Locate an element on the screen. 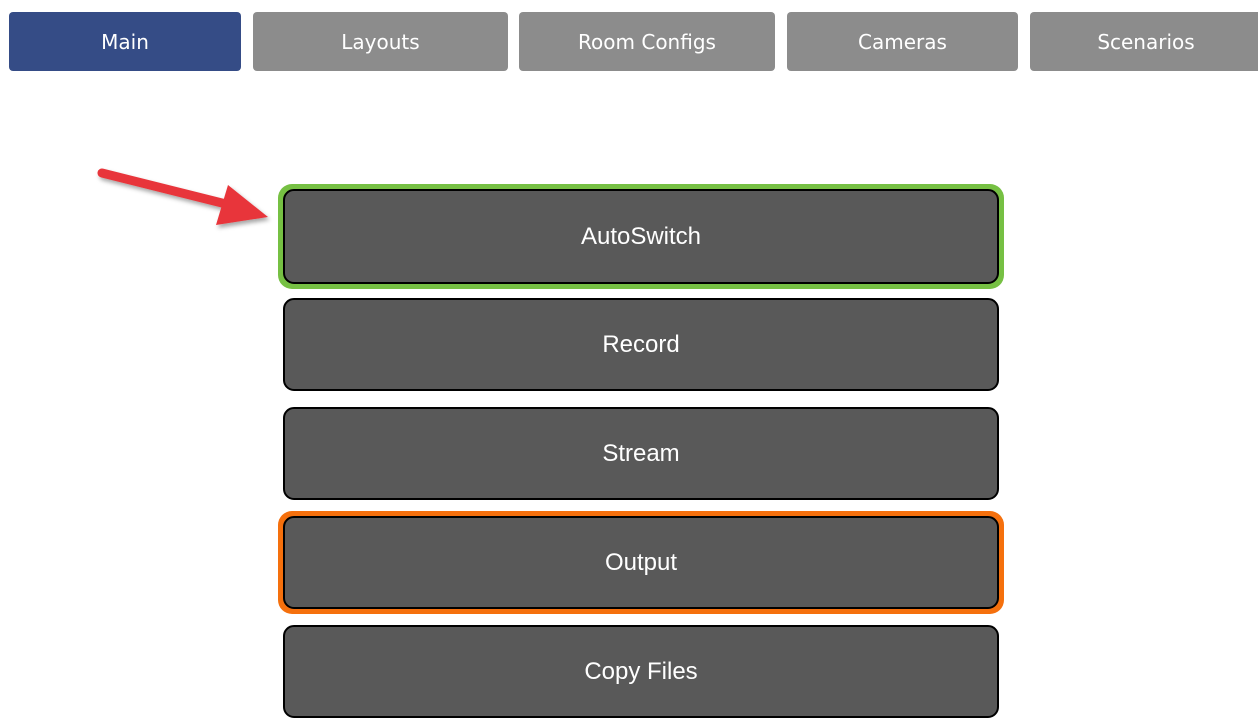 Image resolution: width=1258 pixels, height=723 pixels. record-label: Record is located at coordinates (641, 344).